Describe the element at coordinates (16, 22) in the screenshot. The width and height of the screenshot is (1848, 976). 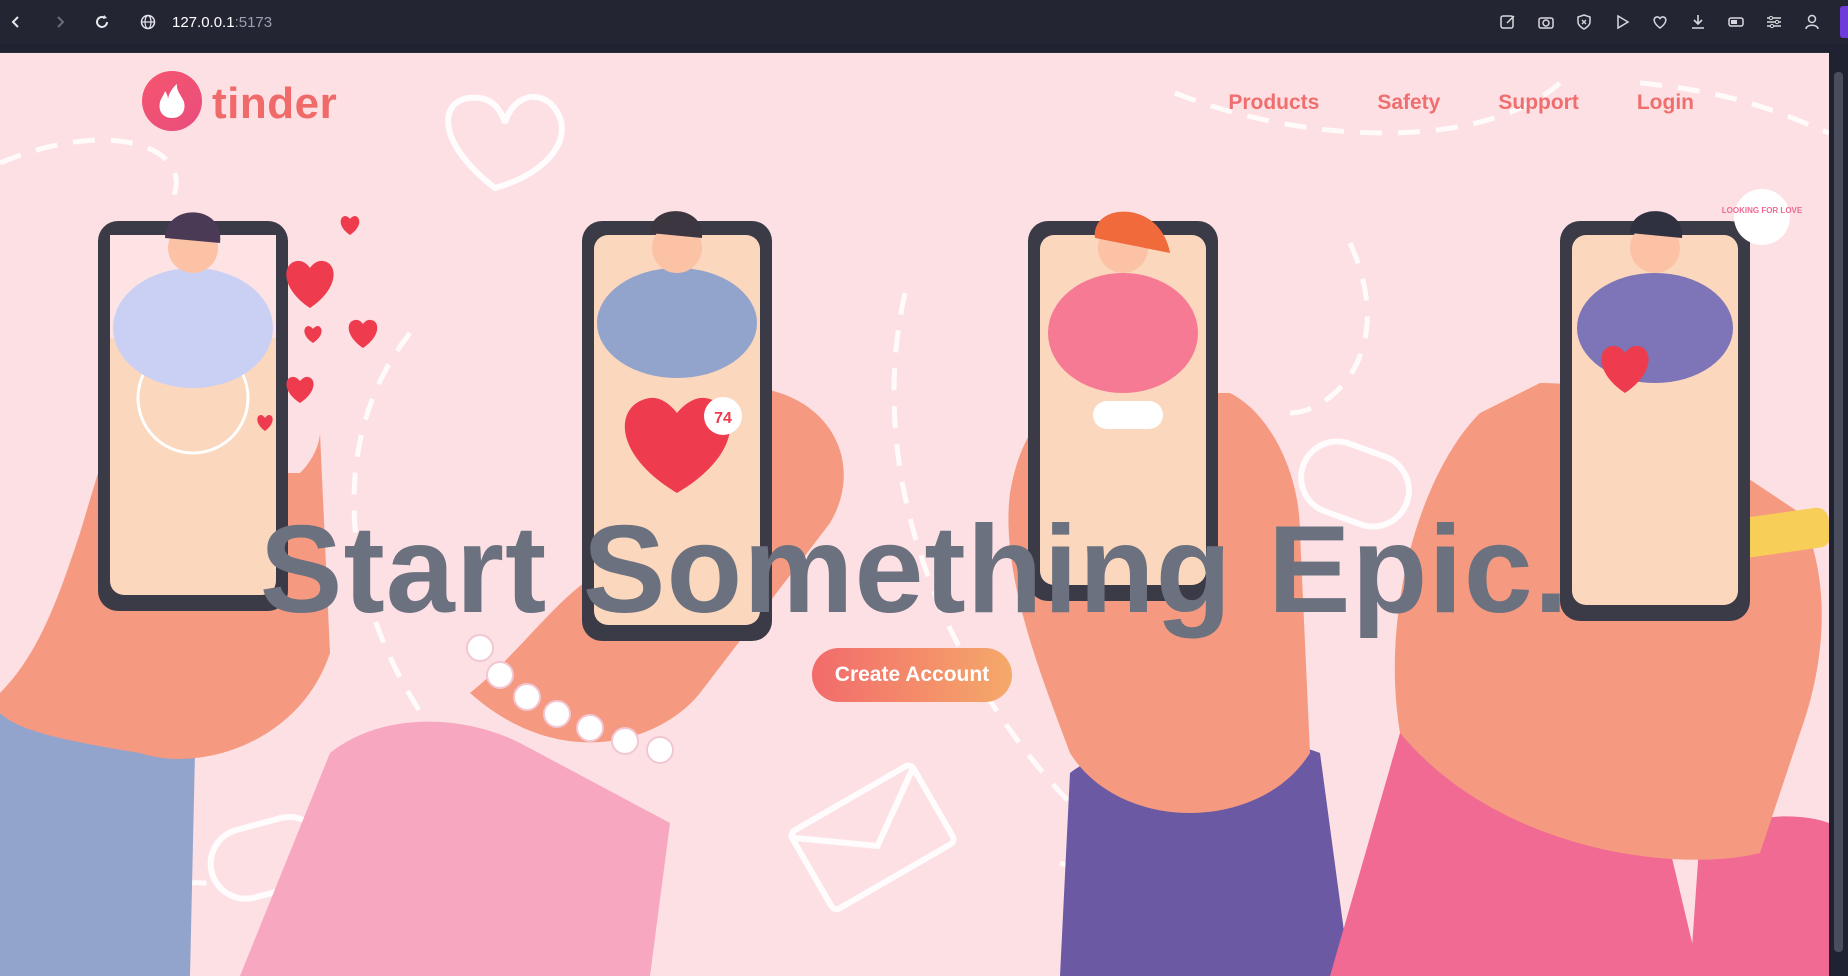
I see `back-icon` at that location.